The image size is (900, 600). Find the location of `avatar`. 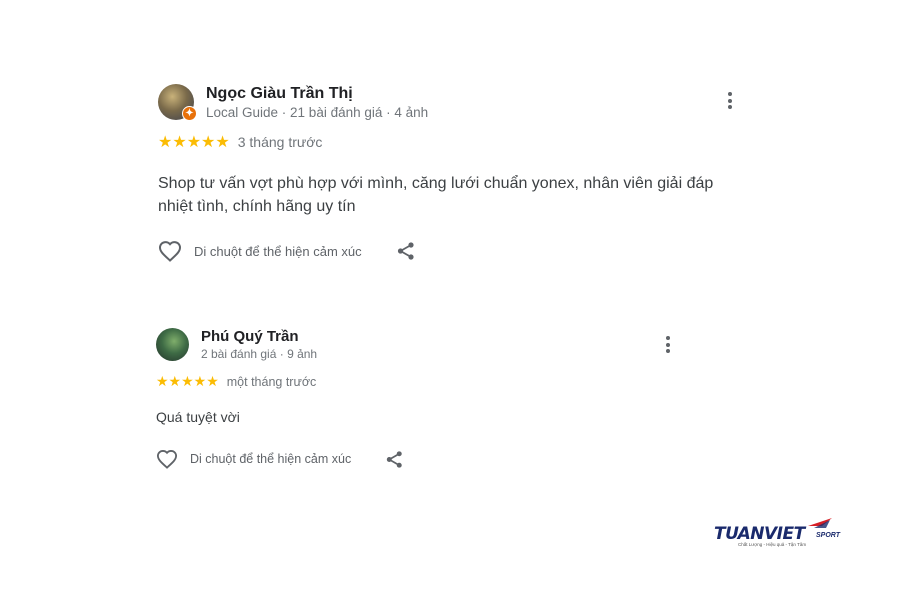

avatar is located at coordinates (172, 344).